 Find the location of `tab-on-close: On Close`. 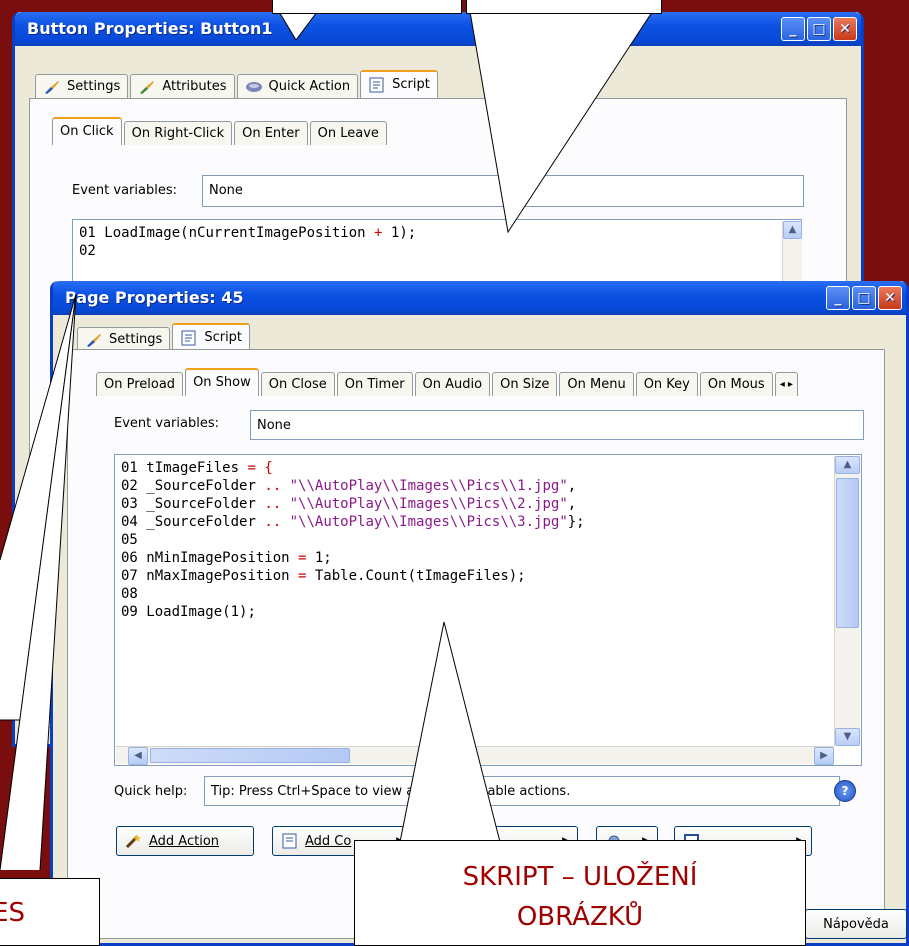

tab-on-close: On Close is located at coordinates (297, 384).